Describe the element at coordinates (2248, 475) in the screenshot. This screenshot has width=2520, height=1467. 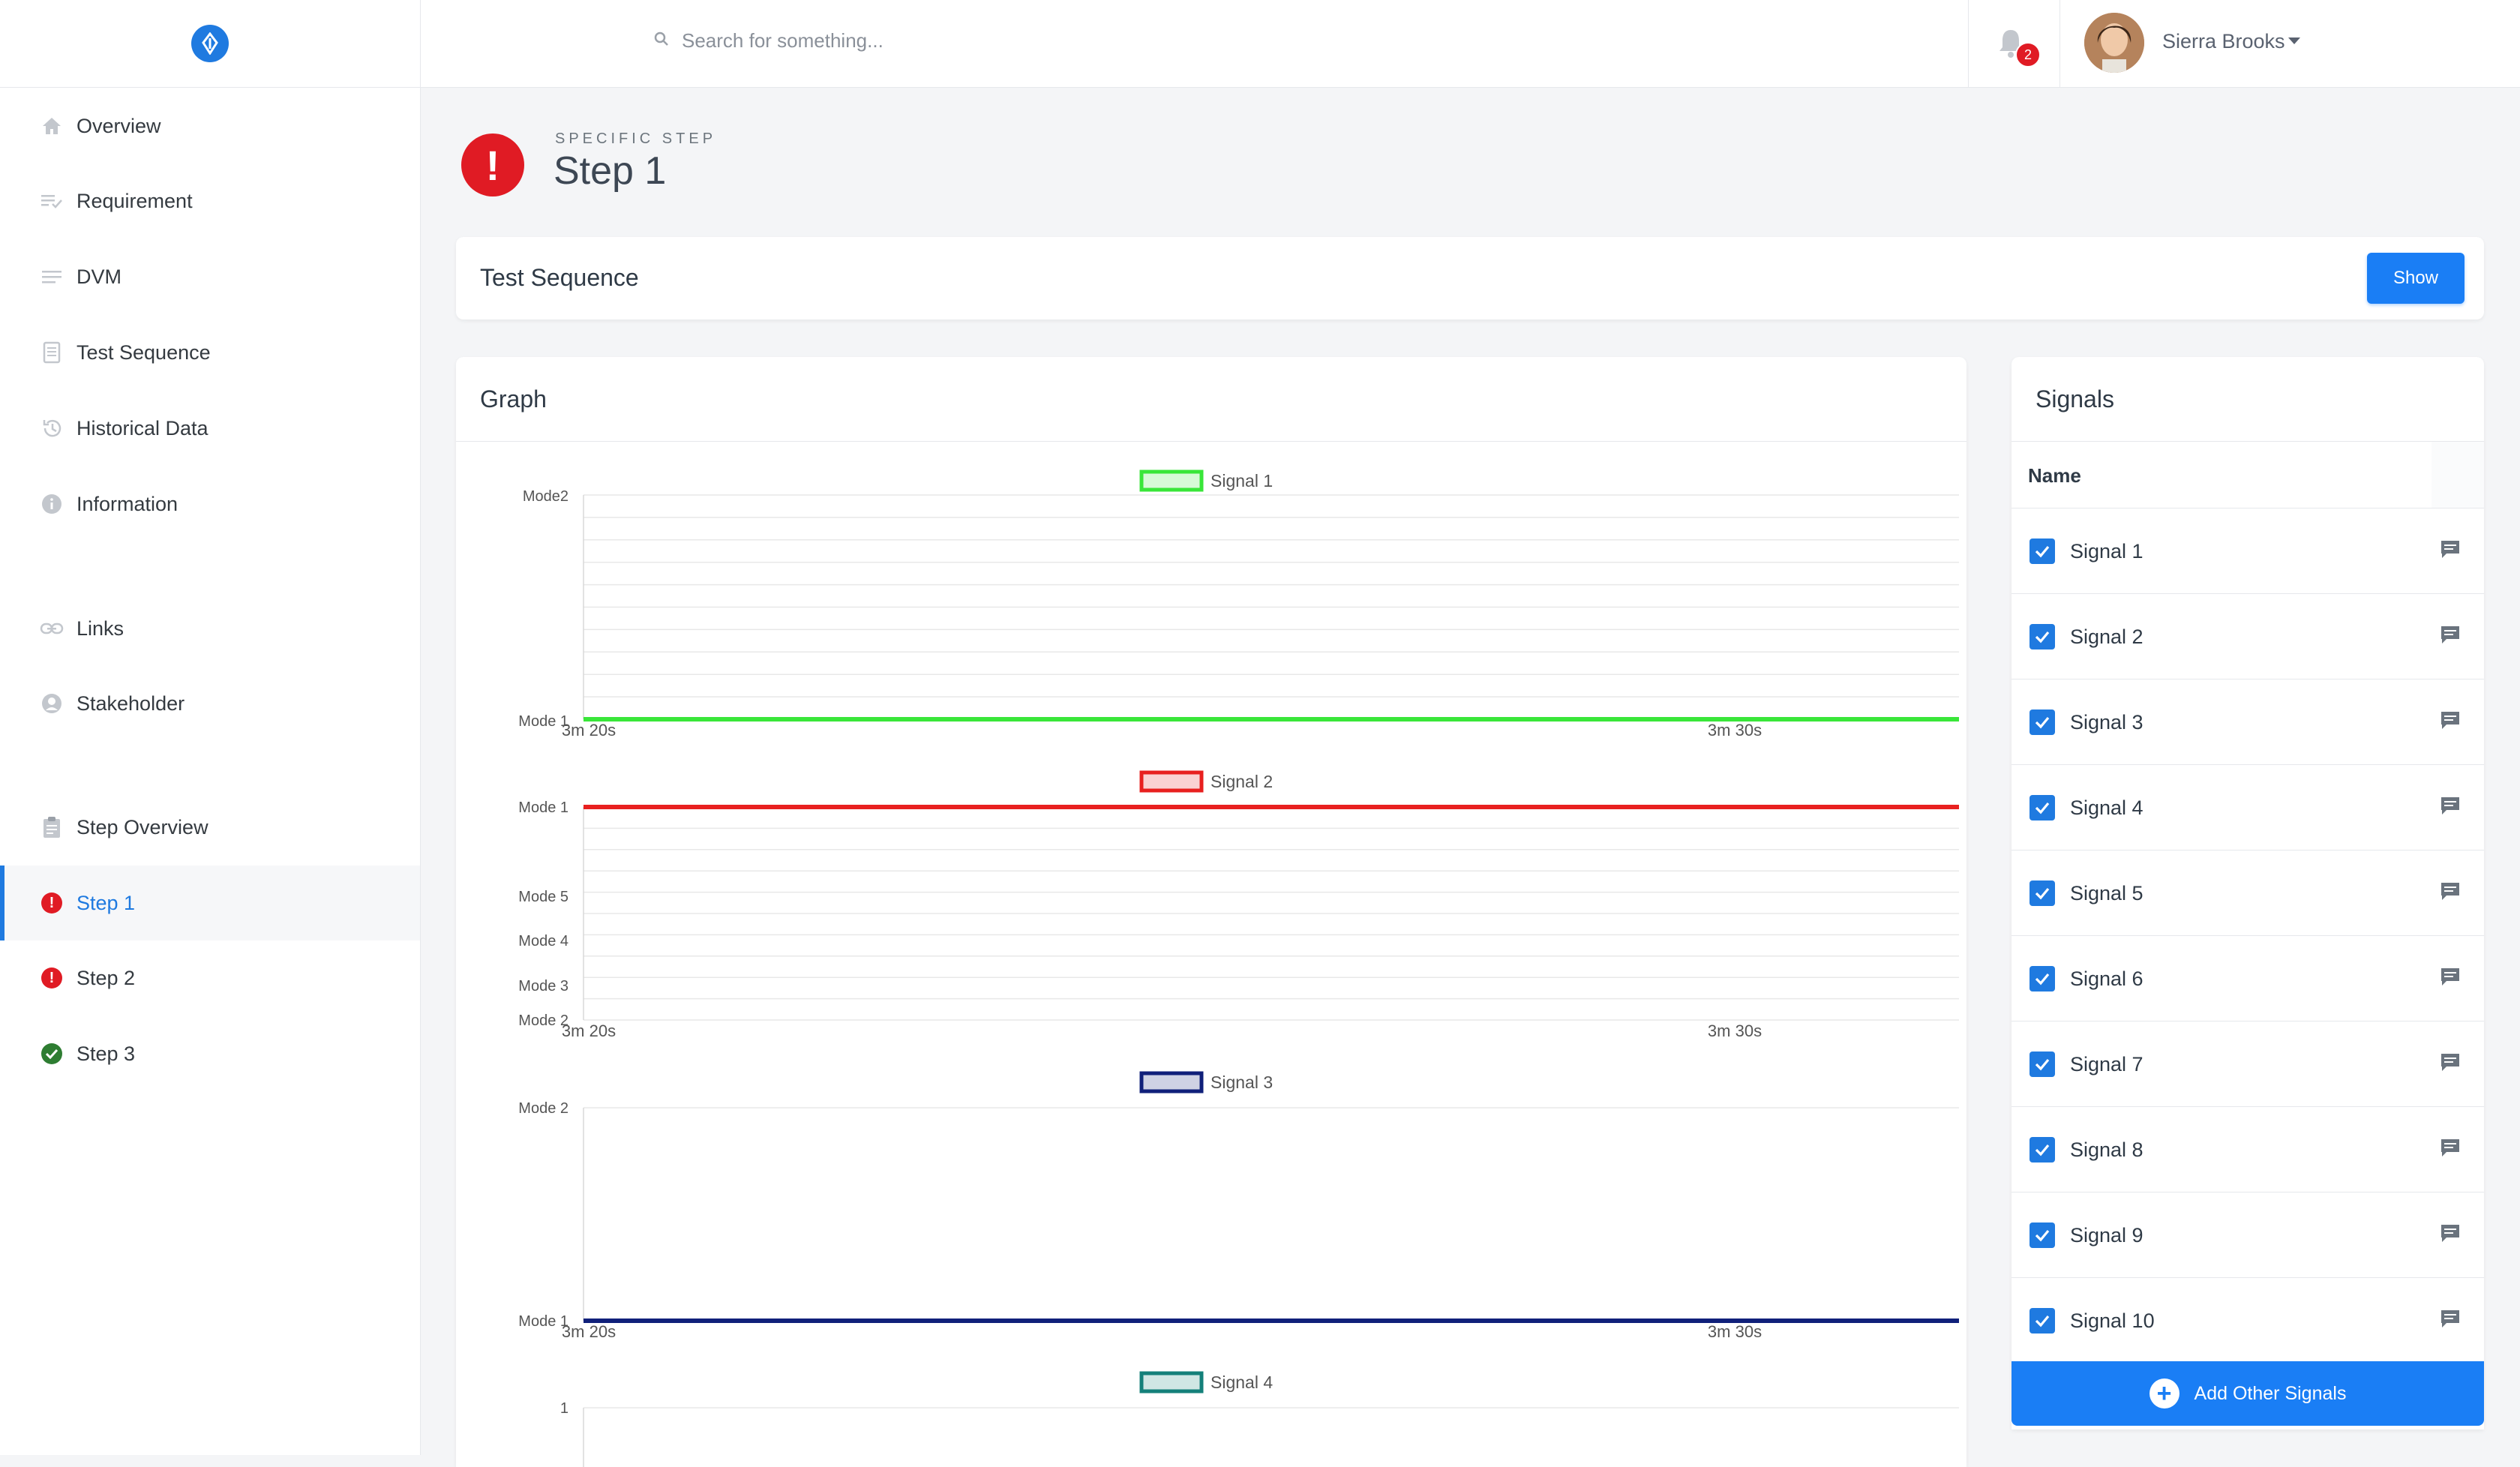
I see `column-header-name: Name` at that location.